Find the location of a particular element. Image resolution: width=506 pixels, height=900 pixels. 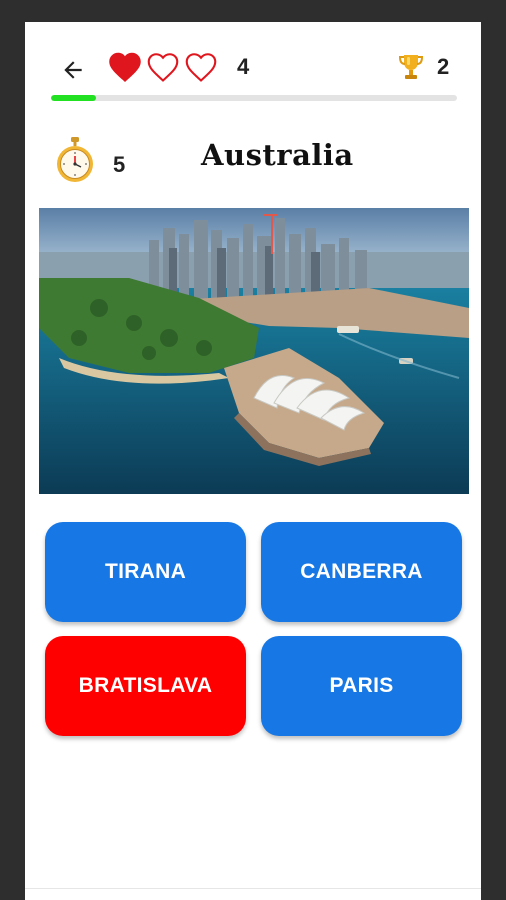

country-name: Australia is located at coordinates (277, 155).